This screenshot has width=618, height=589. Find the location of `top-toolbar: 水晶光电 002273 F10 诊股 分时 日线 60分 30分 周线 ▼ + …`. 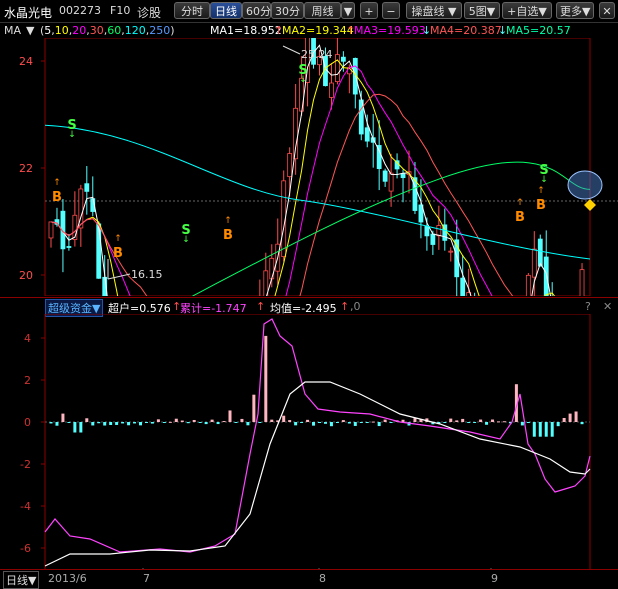

top-toolbar: 水晶光电 002273 F10 诊股 分时 日线 60分 30分 周线 ▼ + … is located at coordinates (309, 11).